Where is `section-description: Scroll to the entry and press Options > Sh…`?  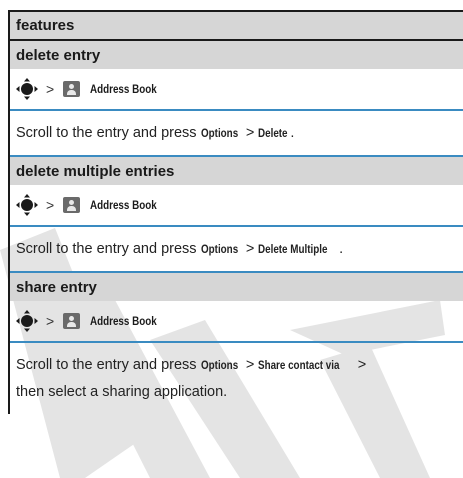 section-description: Scroll to the entry and press Options > Sh… is located at coordinates (236, 378).